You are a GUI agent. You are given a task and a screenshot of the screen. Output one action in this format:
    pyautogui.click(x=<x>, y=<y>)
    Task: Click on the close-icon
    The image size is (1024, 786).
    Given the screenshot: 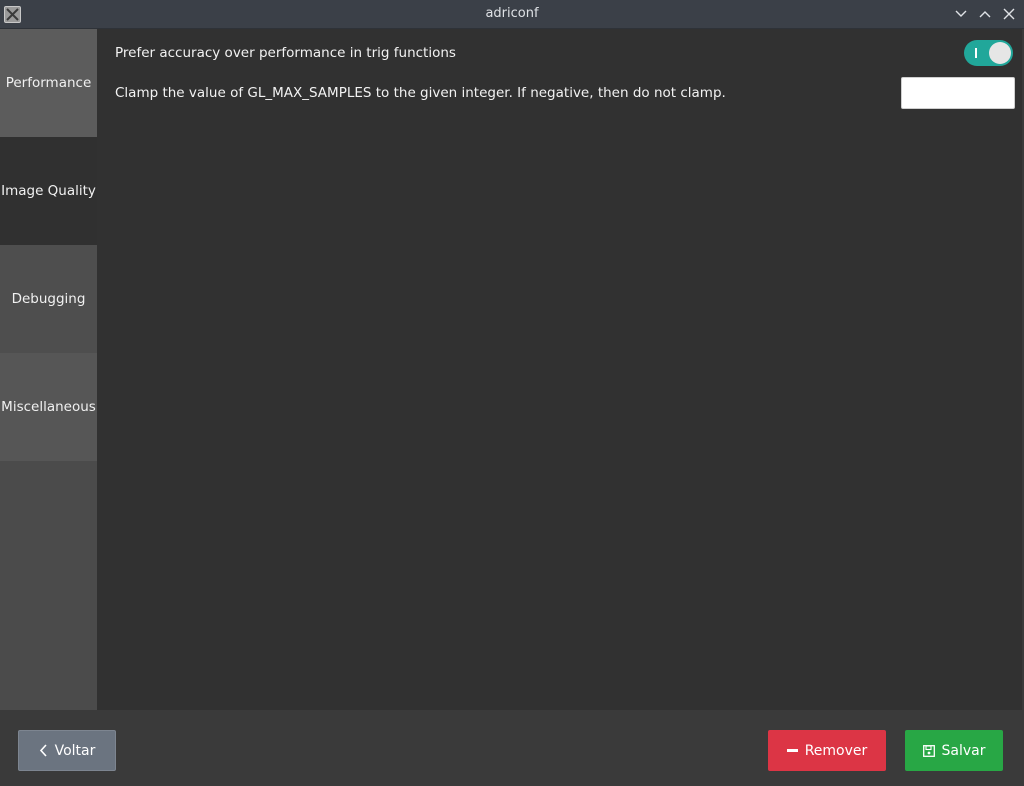 What is the action you would take?
    pyautogui.click(x=1009, y=14)
    